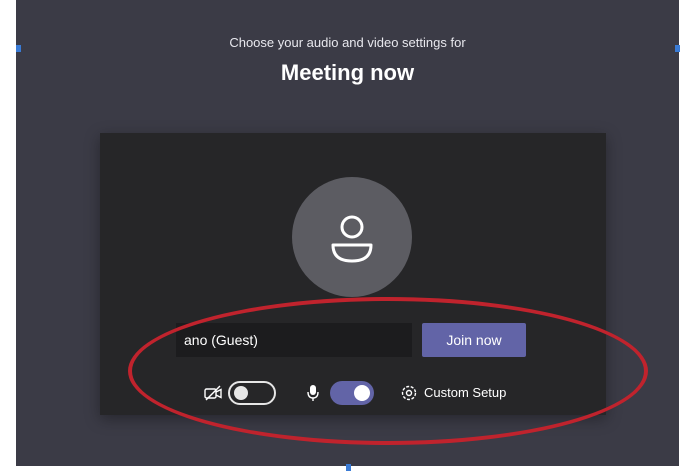 The width and height of the screenshot is (682, 471). I want to click on avatar, so click(352, 237).